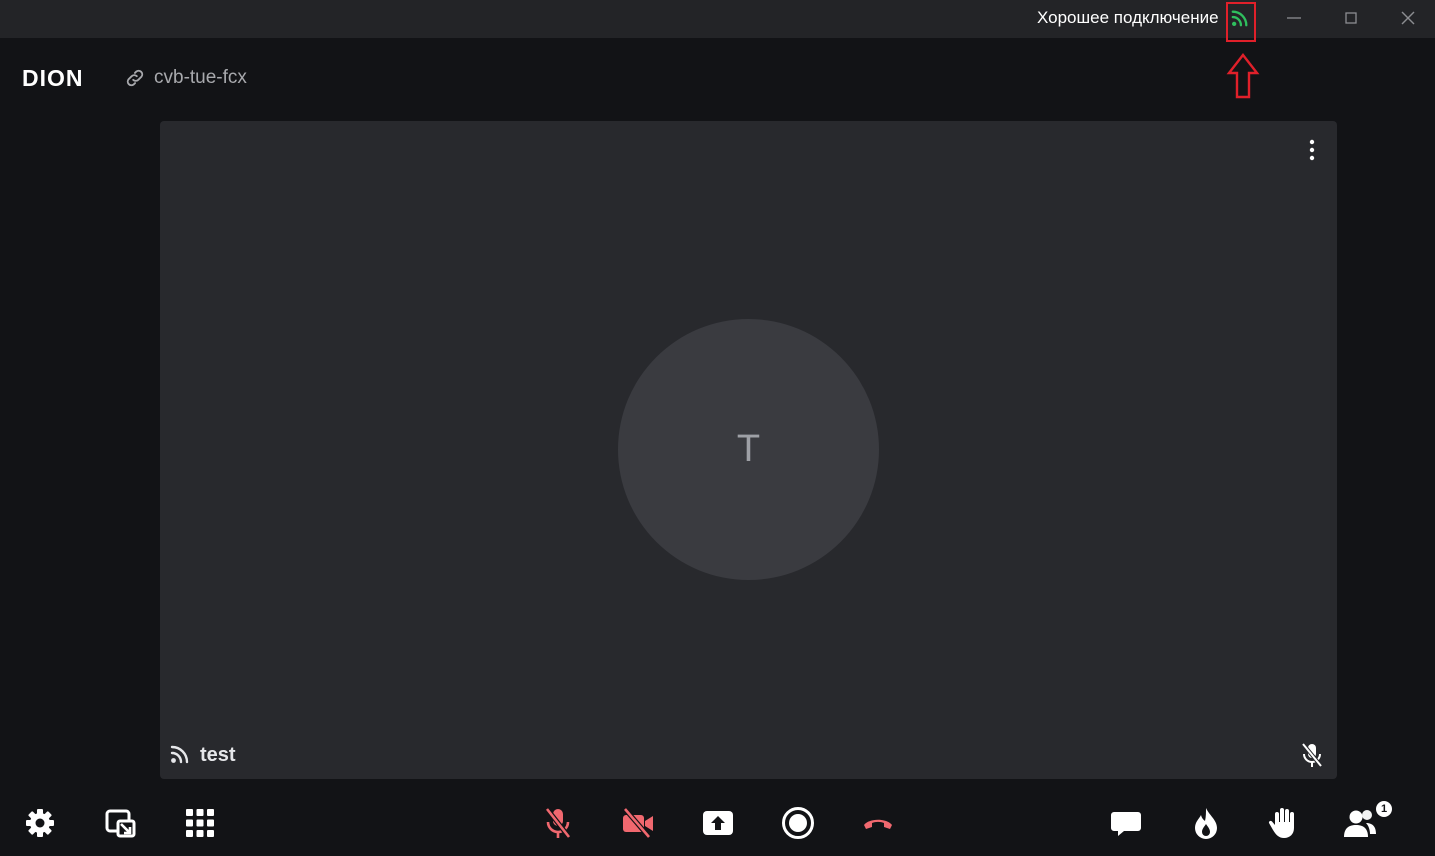  What do you see at coordinates (1128, 17) in the screenshot?
I see `connection-status-text: Хорошее подключение` at bounding box center [1128, 17].